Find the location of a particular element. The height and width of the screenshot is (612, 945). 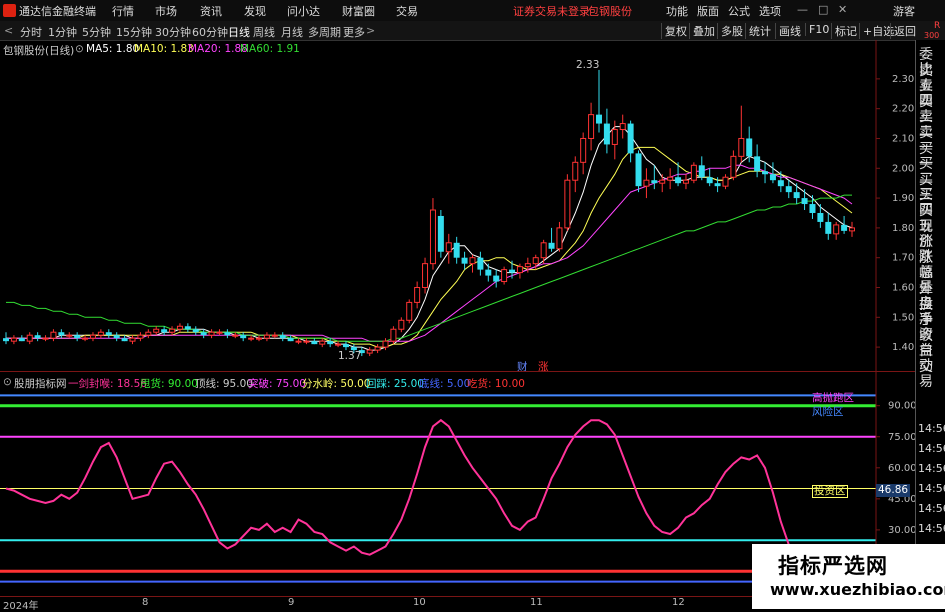

maximize-icon: □ is located at coordinates (823, 9).